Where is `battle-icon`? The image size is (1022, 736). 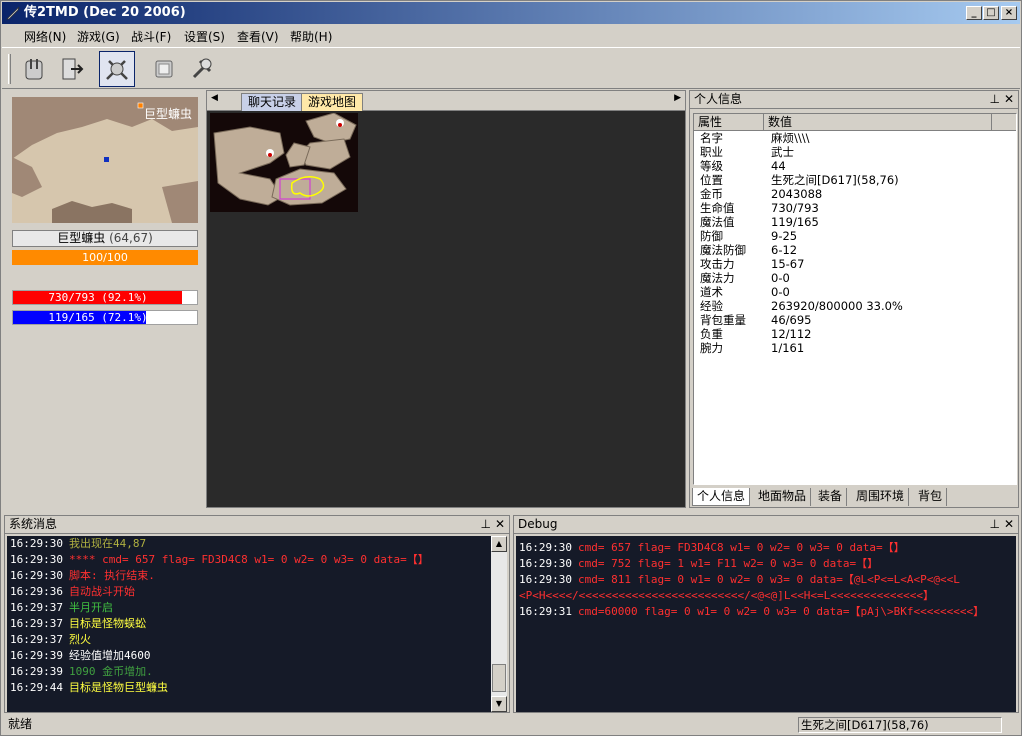
battle-icon is located at coordinates (117, 70).